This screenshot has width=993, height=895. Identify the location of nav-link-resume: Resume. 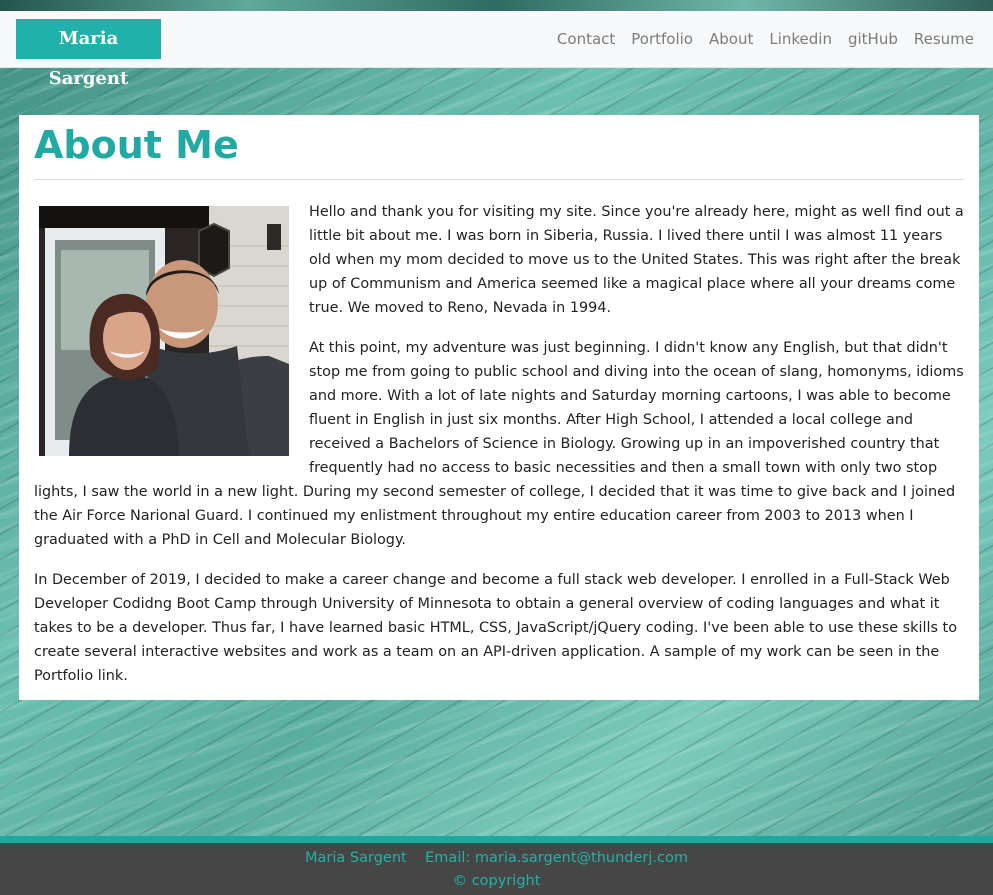
(944, 39).